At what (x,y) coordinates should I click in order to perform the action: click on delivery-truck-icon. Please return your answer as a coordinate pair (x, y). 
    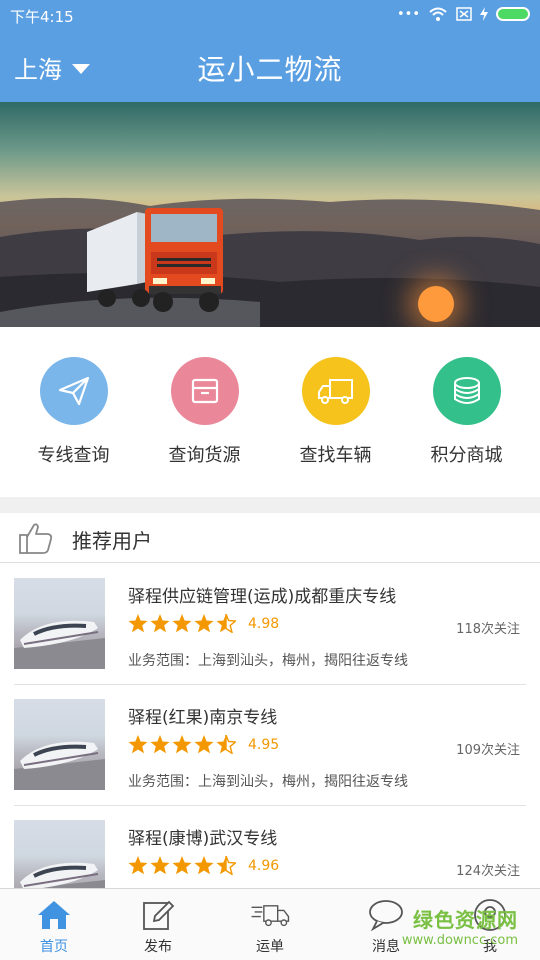
    Looking at the image, I should click on (270, 915).